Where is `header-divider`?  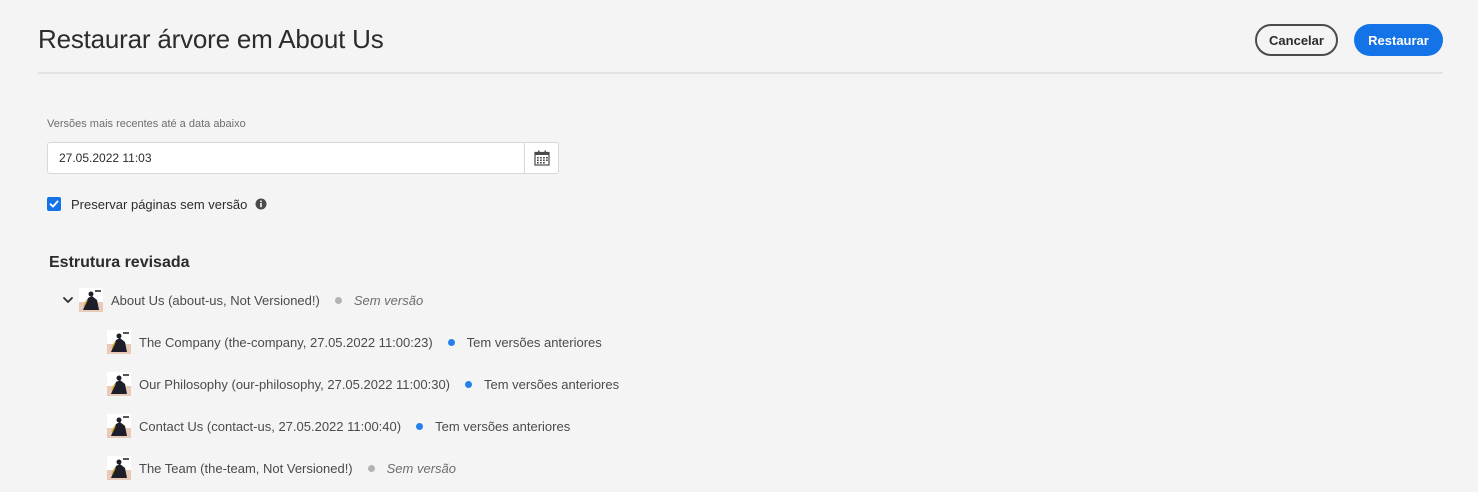
header-divider is located at coordinates (740, 73).